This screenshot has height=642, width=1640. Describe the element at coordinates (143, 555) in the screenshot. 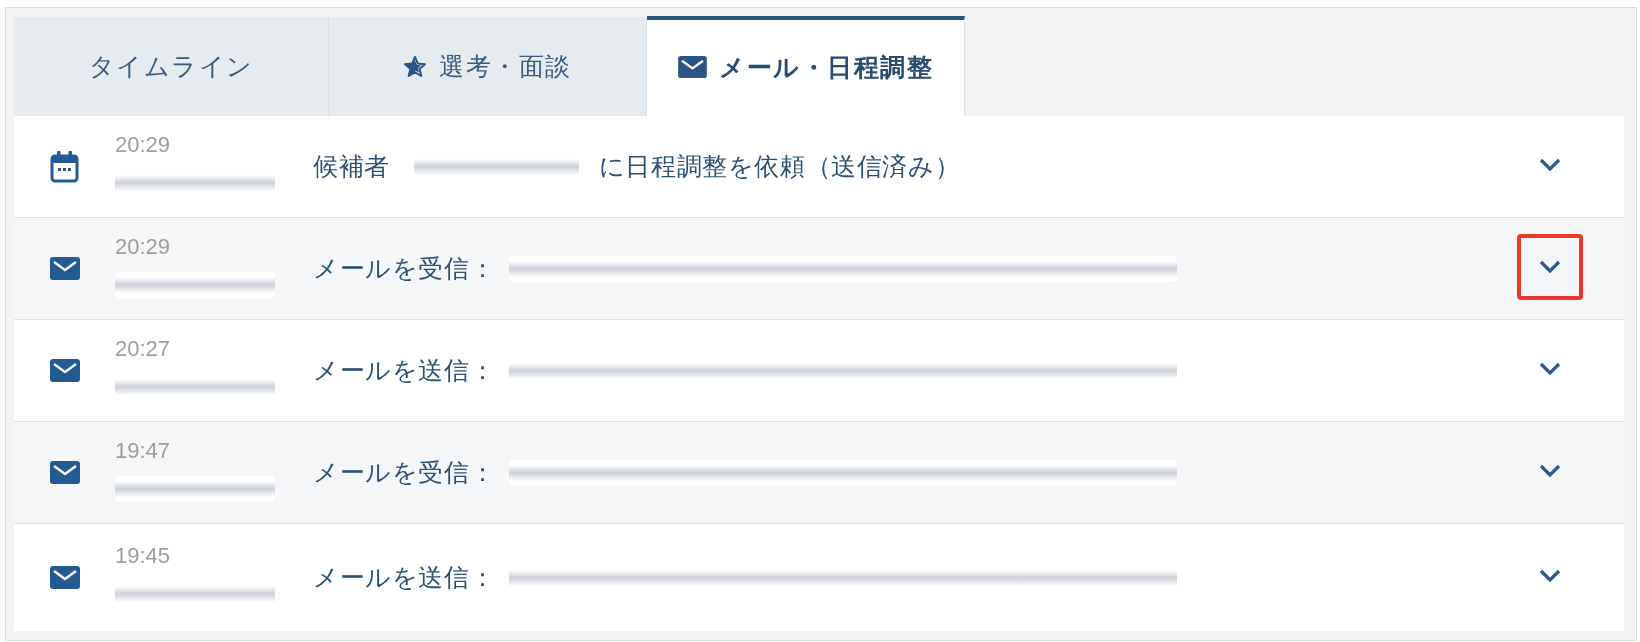

I see `event-time: 19:45` at that location.